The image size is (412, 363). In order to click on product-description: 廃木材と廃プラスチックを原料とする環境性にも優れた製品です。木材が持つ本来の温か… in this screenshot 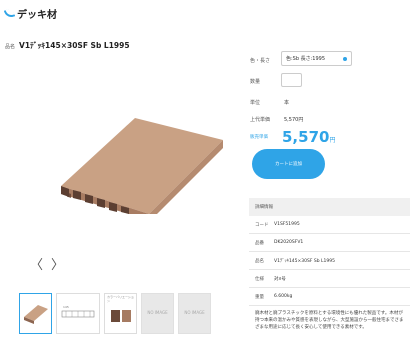, I will do `click(329, 320)`.